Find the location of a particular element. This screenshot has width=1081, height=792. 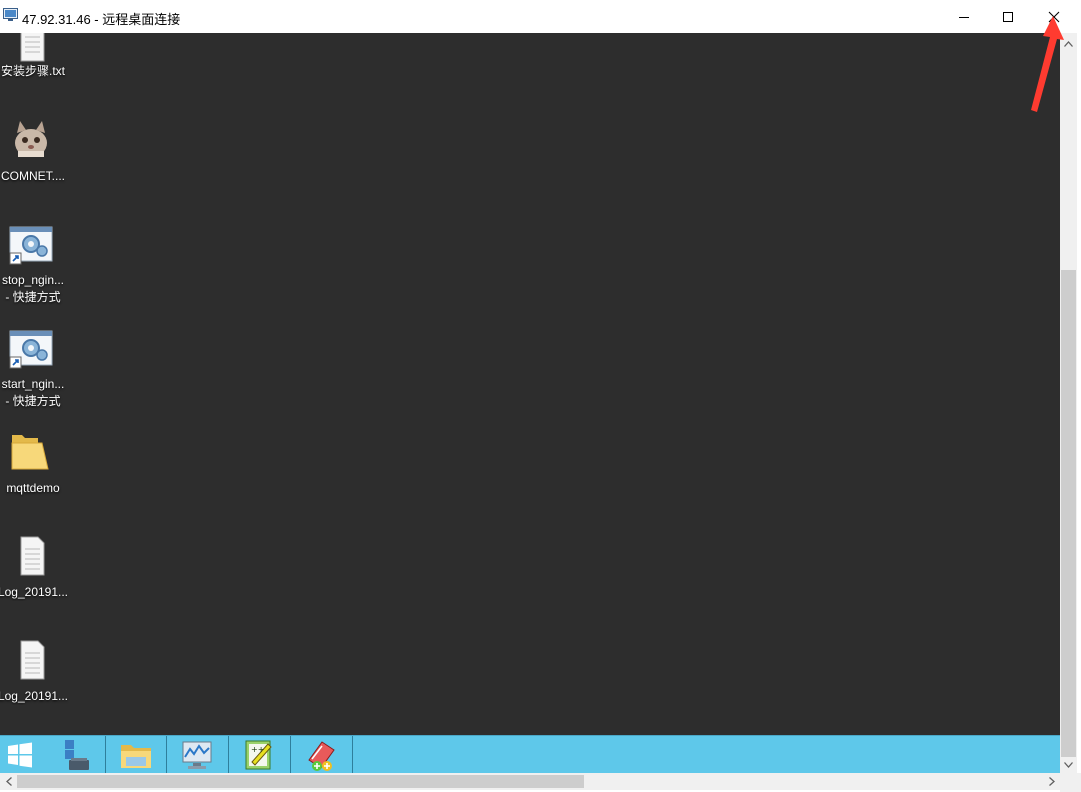

notepad-plus-icon: ++ is located at coordinates (258, 754).